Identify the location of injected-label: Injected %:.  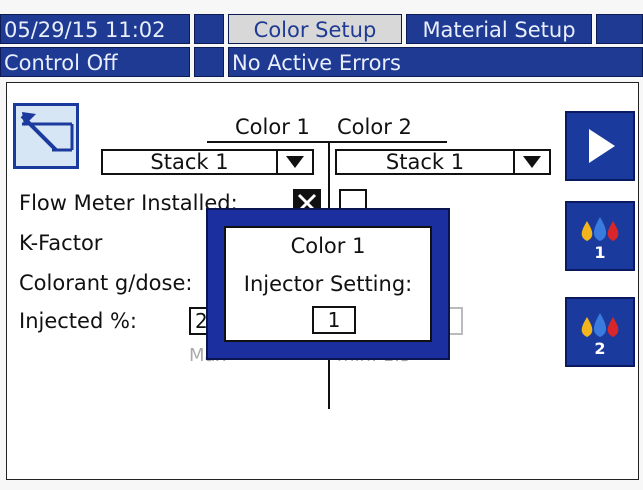
(78, 321).